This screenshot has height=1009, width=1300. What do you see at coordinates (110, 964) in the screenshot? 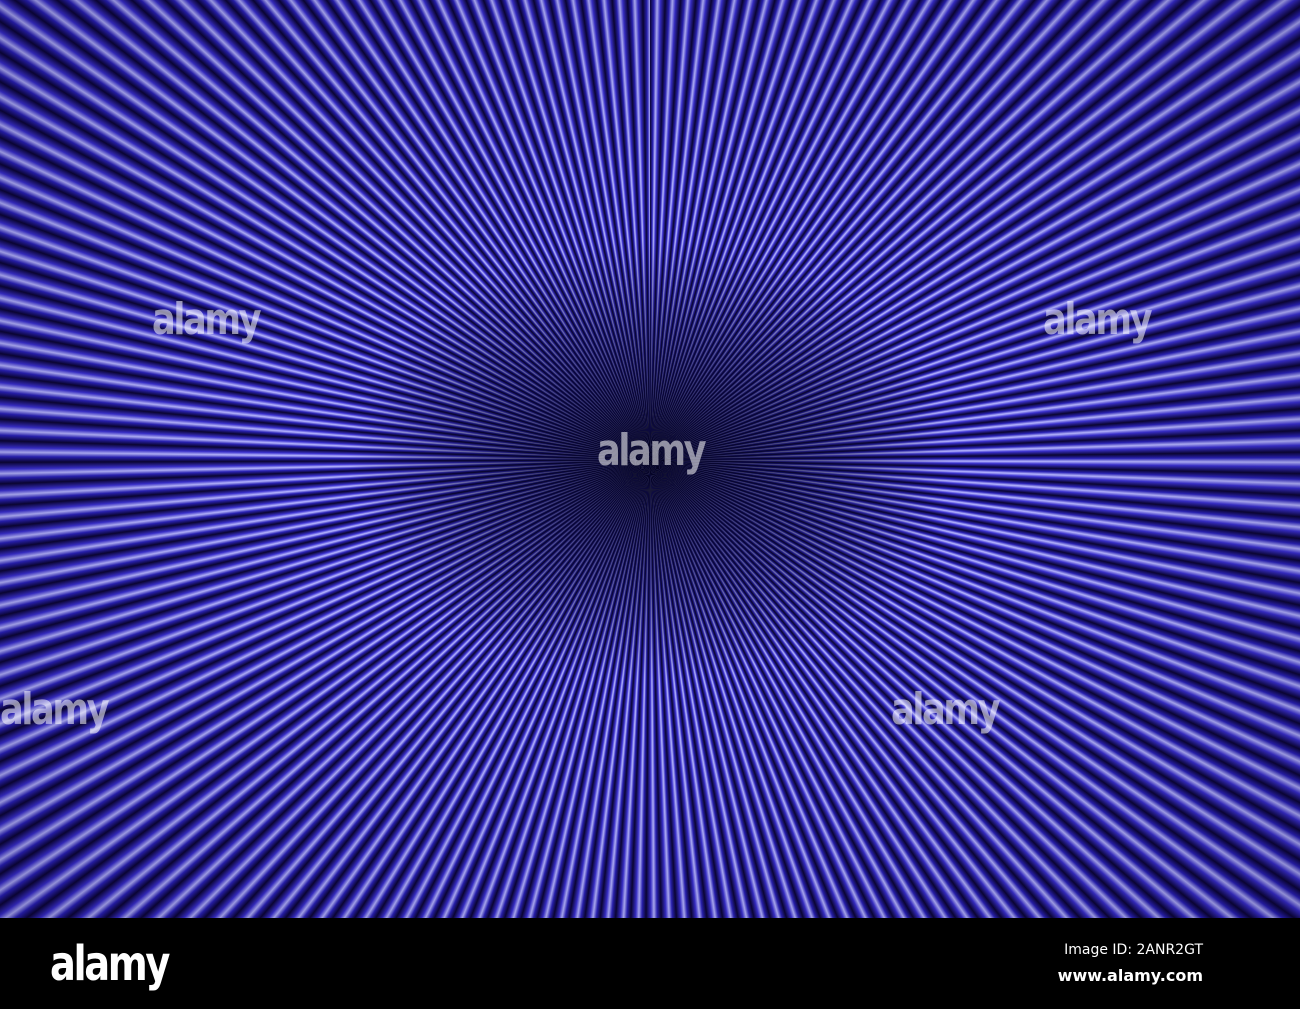
I see `alamy-logo: alamy` at bounding box center [110, 964].